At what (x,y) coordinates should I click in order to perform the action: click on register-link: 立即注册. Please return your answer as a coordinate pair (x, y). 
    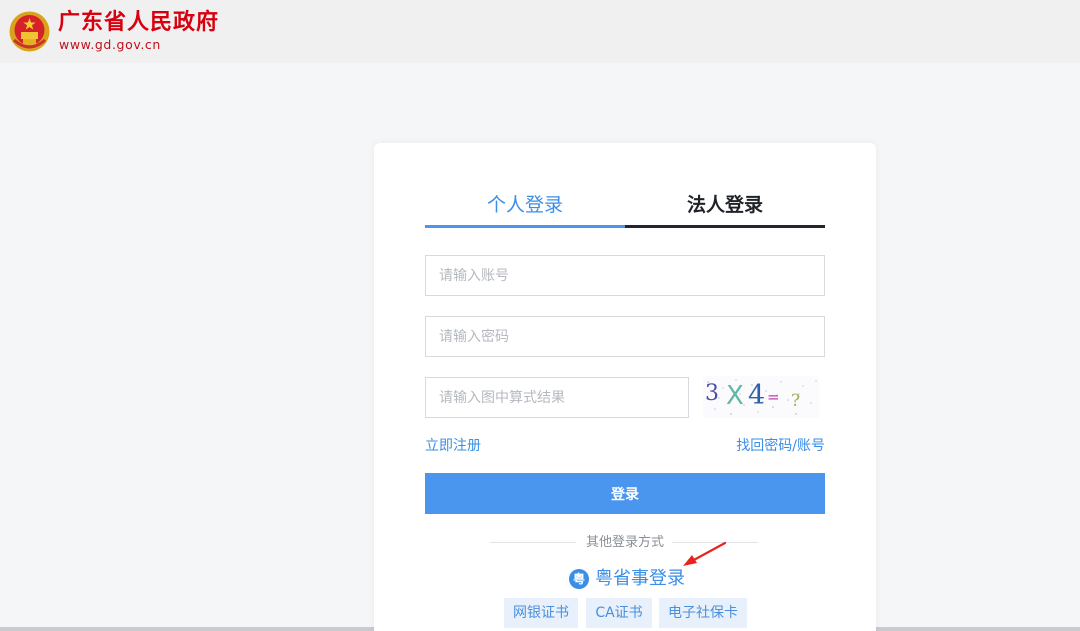
    Looking at the image, I should click on (453, 446).